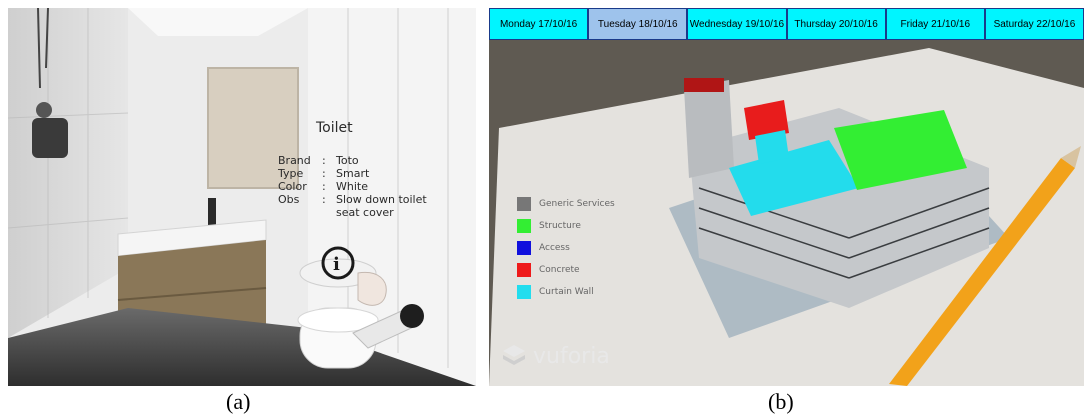 Image resolution: width=1091 pixels, height=419 pixels. Describe the element at coordinates (212, 212) in the screenshot. I see `faucet` at that location.